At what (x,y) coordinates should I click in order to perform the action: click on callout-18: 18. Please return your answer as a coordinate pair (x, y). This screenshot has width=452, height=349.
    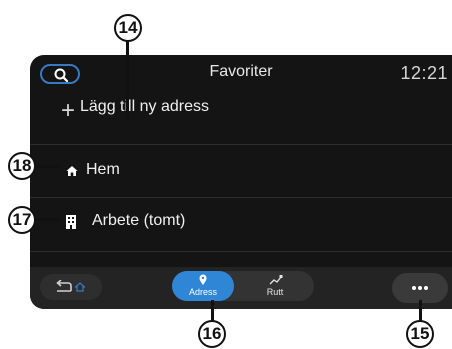
    Looking at the image, I should click on (22, 166).